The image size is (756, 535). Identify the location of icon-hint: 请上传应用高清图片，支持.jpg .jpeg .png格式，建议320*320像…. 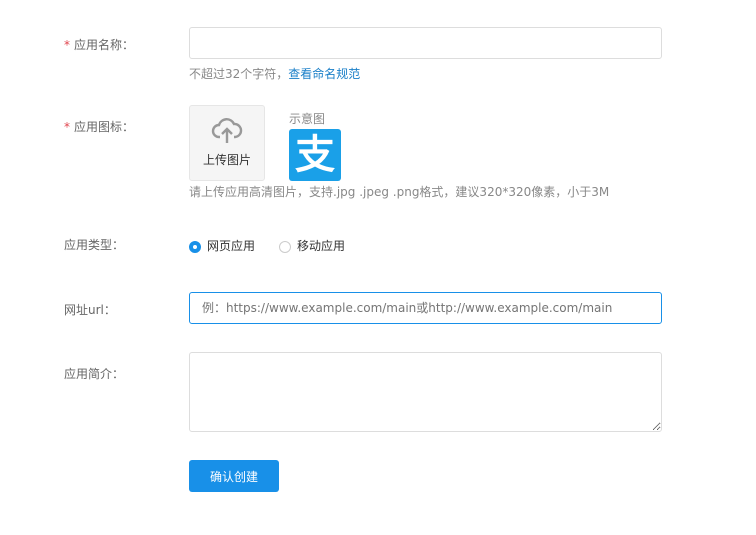
(399, 192).